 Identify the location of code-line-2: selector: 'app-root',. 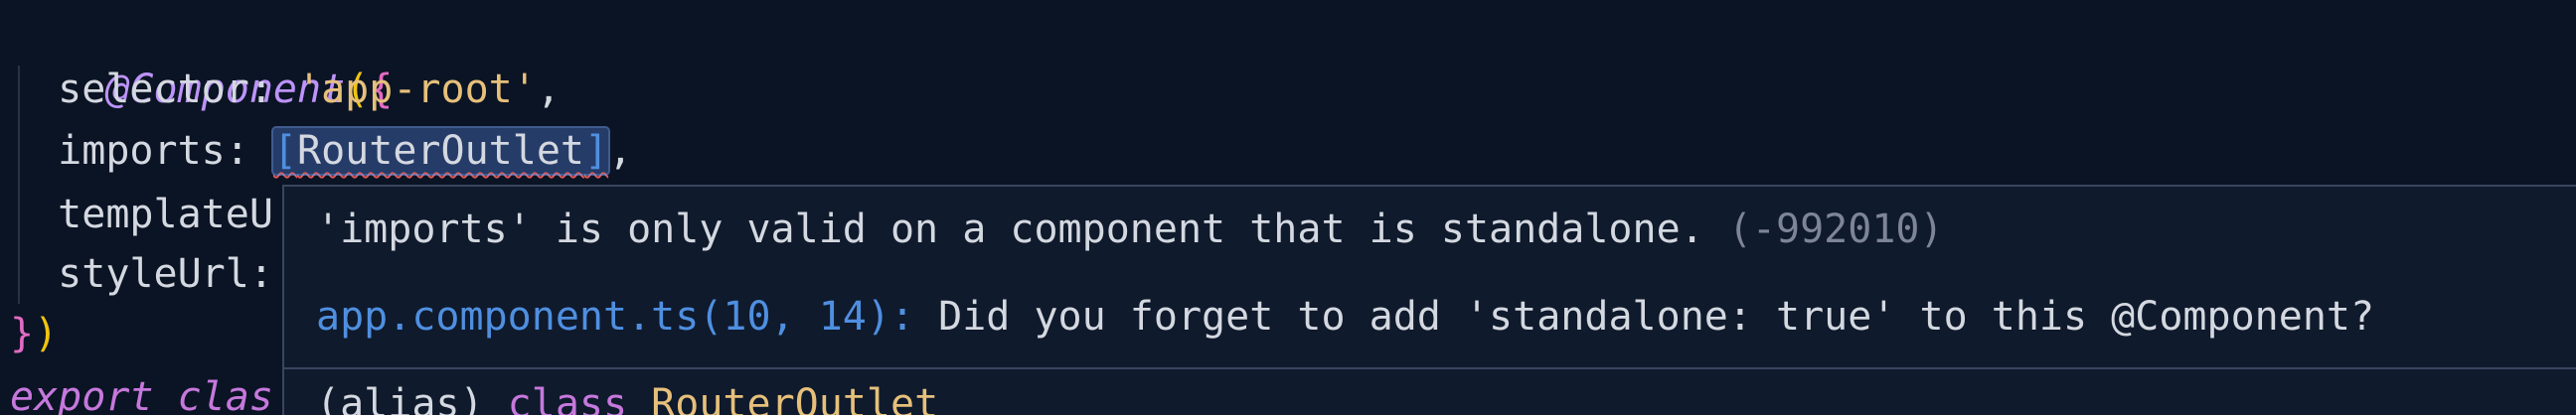
(285, 89).